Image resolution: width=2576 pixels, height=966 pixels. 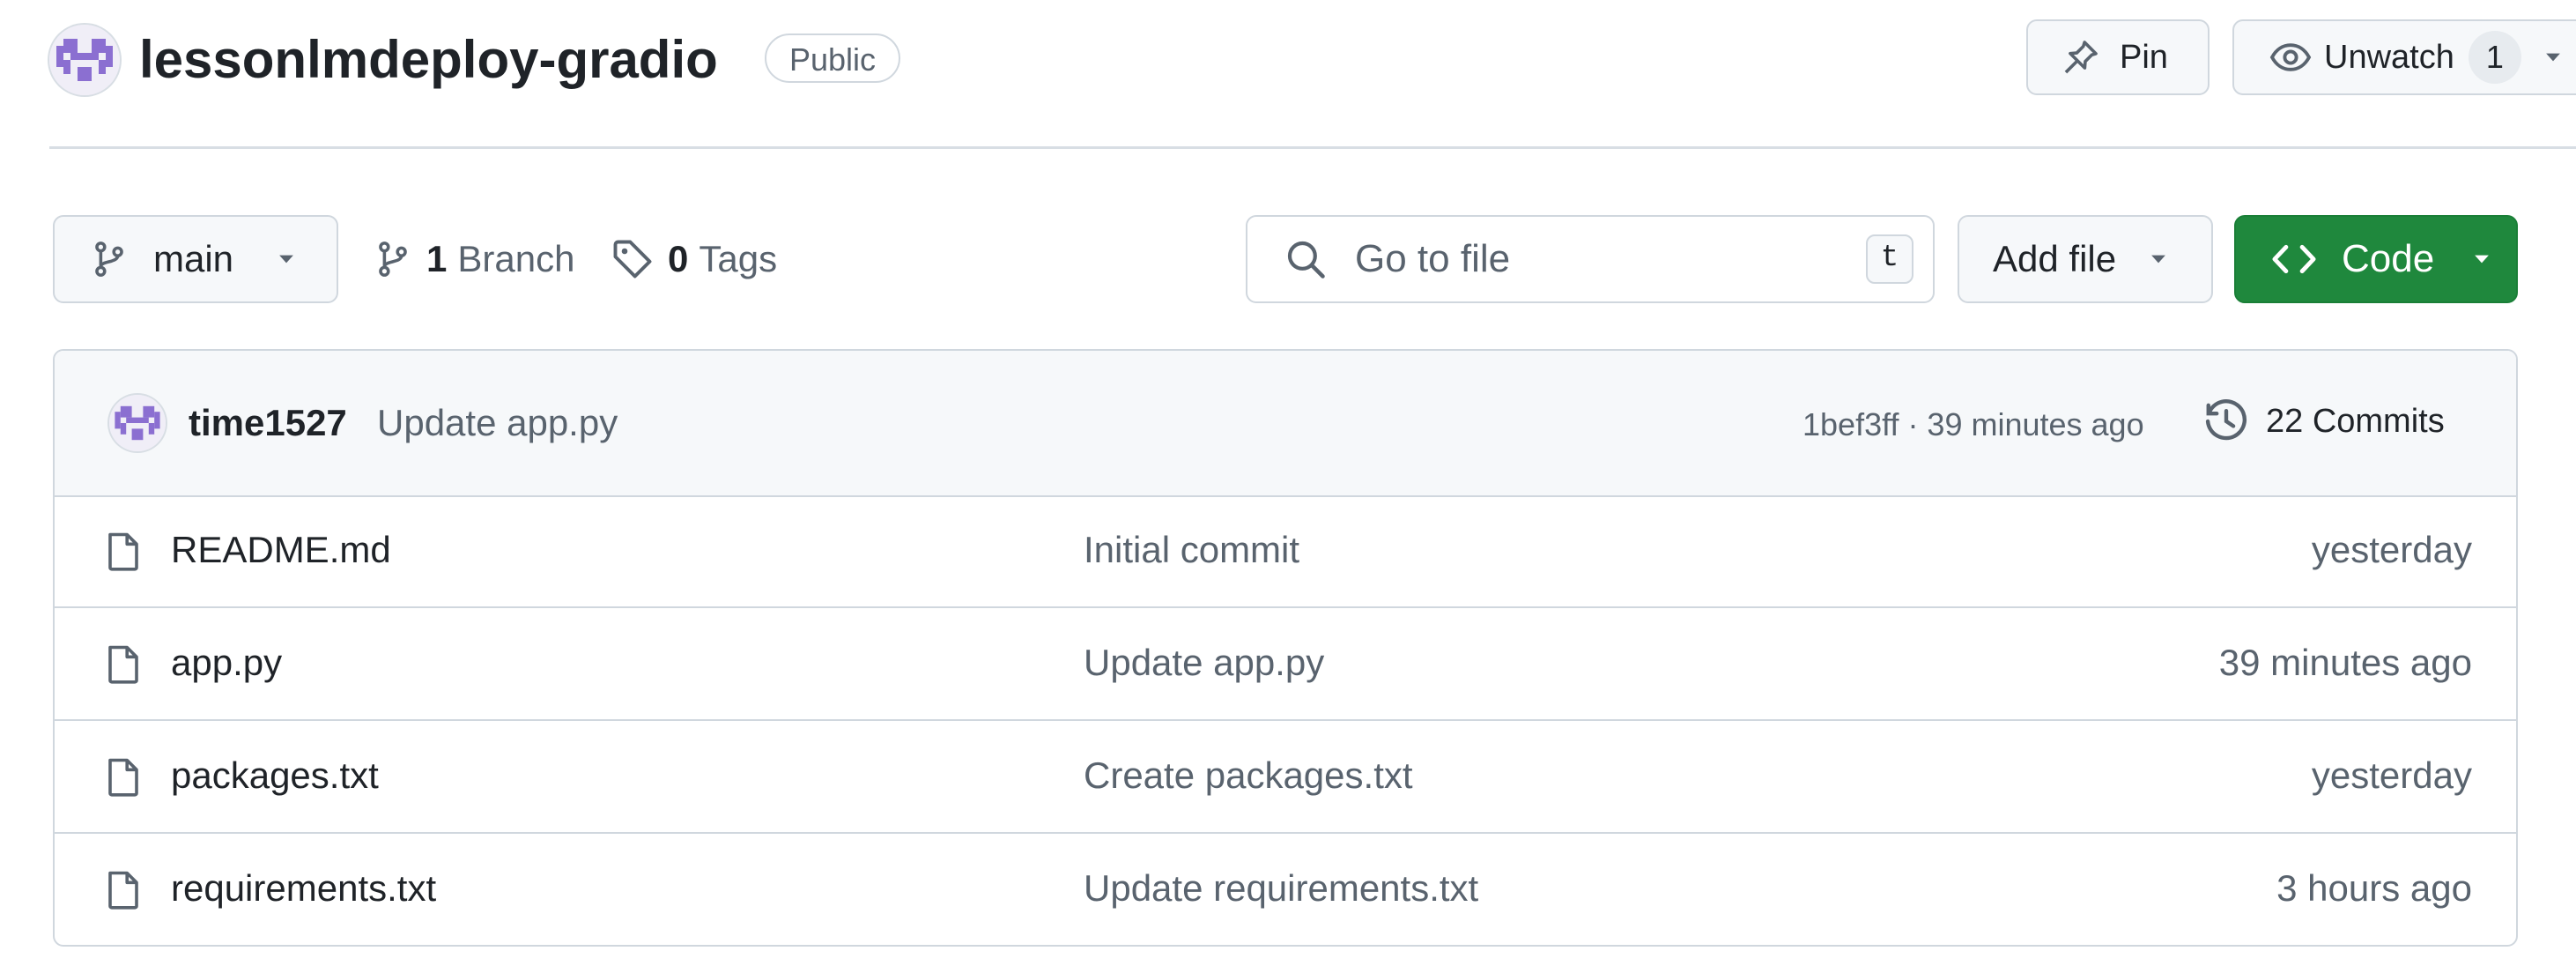 What do you see at coordinates (429, 60) in the screenshot?
I see `repo-name-link: lessonlmdeploy-gradio` at bounding box center [429, 60].